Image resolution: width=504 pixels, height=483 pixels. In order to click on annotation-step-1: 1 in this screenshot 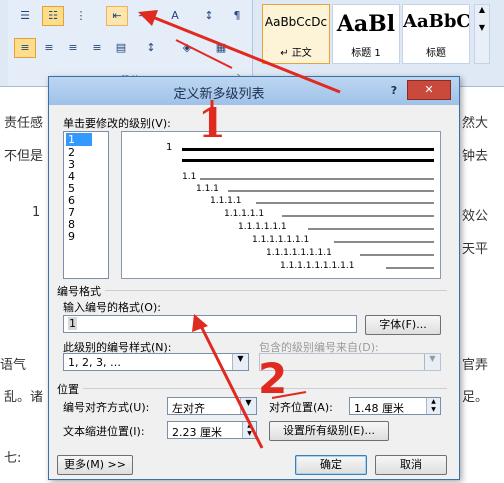, I will do `click(212, 123)`.